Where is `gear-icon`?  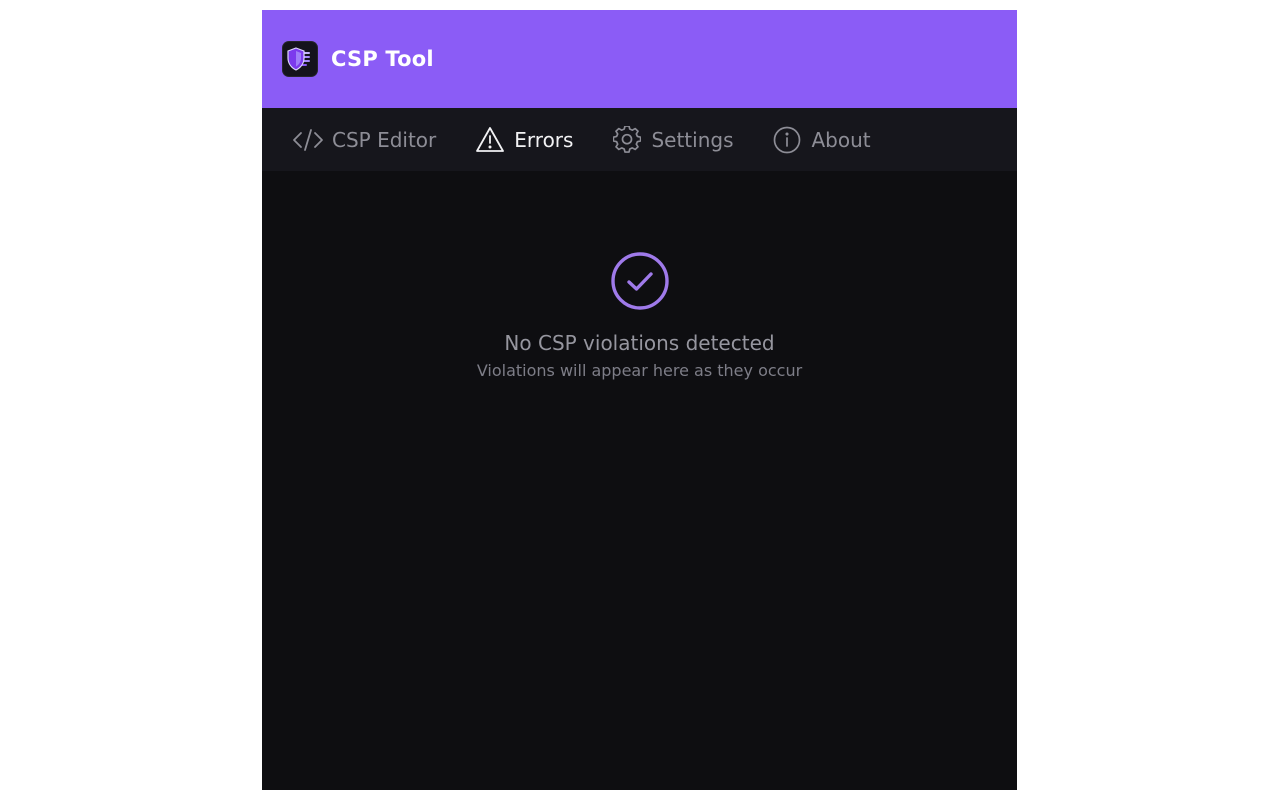 gear-icon is located at coordinates (627, 140).